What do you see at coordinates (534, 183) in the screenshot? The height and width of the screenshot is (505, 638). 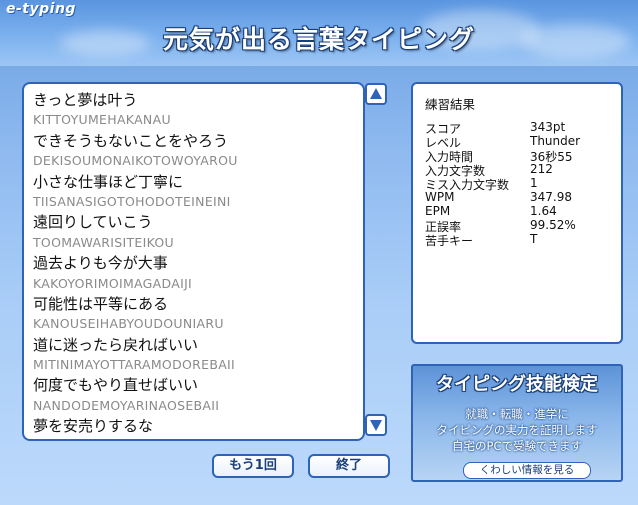 I see `result-value: 1` at bounding box center [534, 183].